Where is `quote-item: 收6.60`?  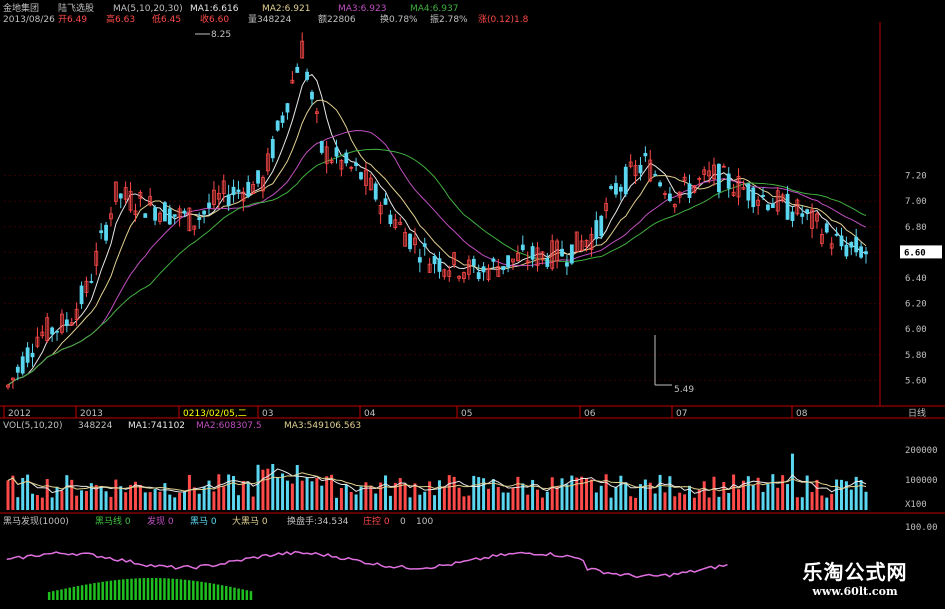
quote-item: 收6.60 is located at coordinates (214, 19).